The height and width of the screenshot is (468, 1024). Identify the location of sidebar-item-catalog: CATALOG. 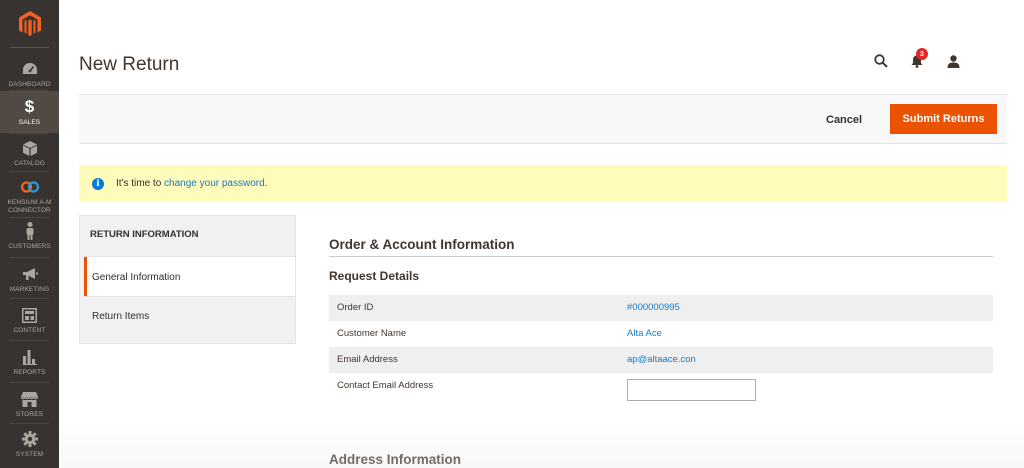
(29, 154).